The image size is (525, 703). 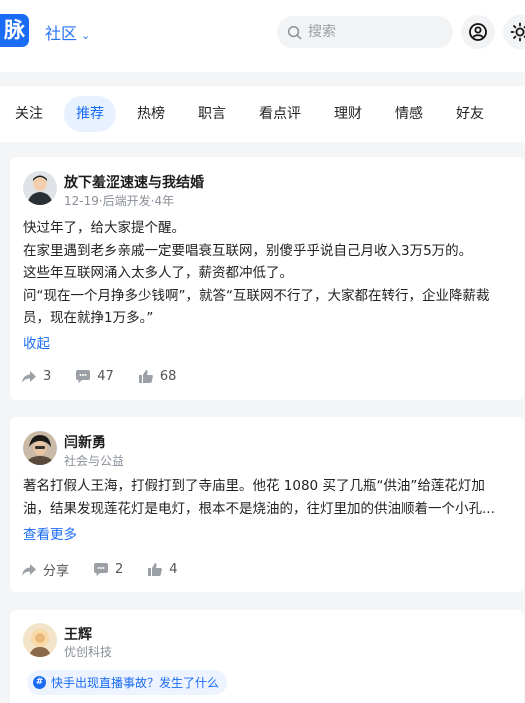 What do you see at coordinates (168, 376) in the screenshot?
I see `like-count: 68` at bounding box center [168, 376].